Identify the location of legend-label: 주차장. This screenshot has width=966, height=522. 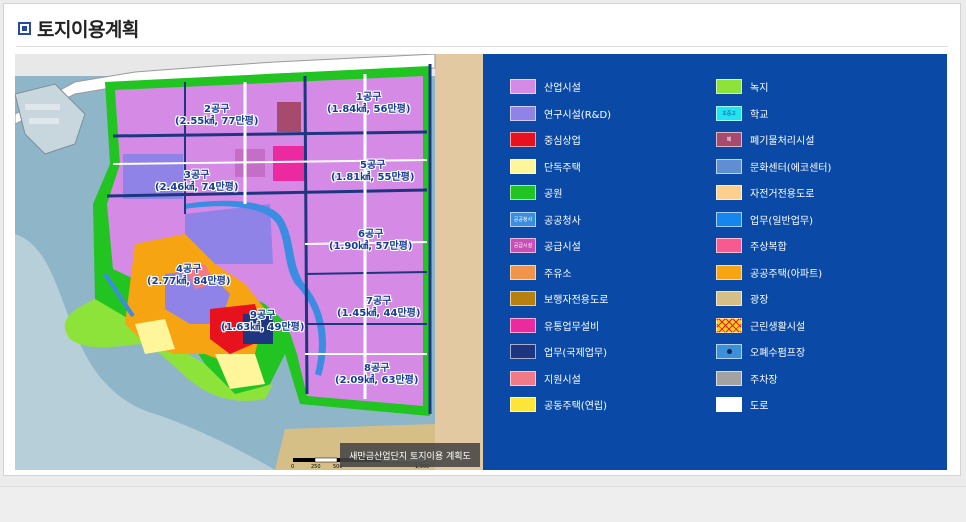
(764, 380).